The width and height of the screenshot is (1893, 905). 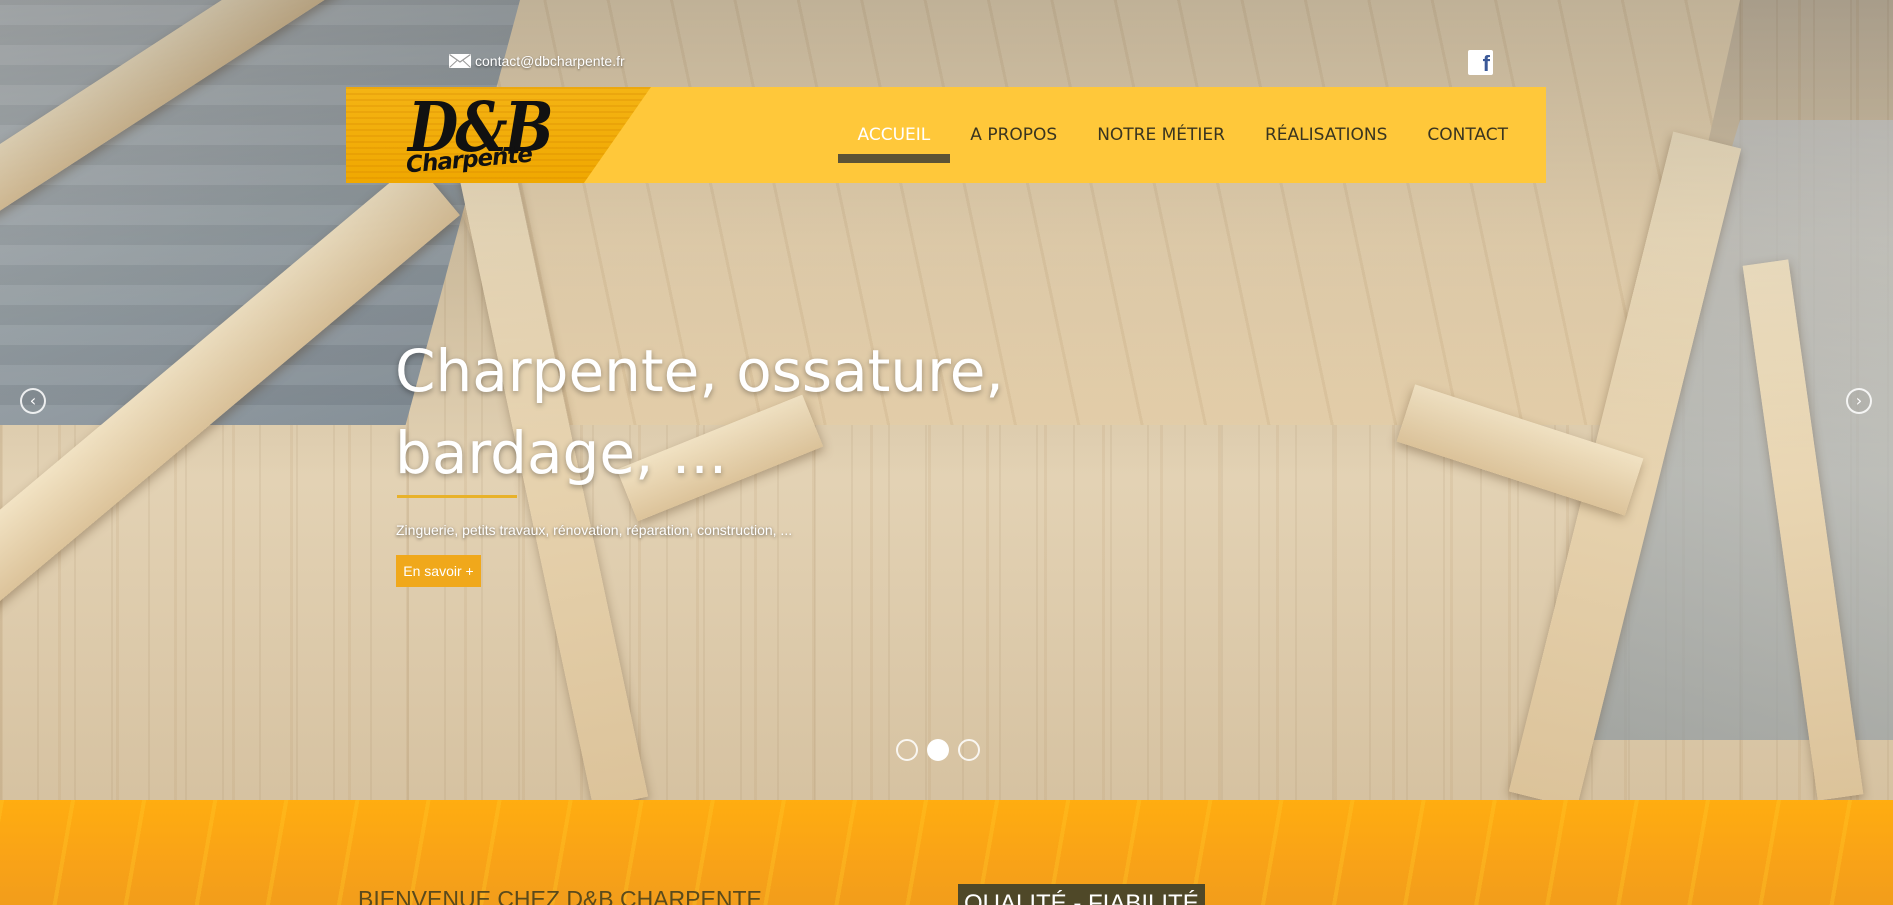 What do you see at coordinates (460, 61) in the screenshot?
I see `envelope-icon` at bounding box center [460, 61].